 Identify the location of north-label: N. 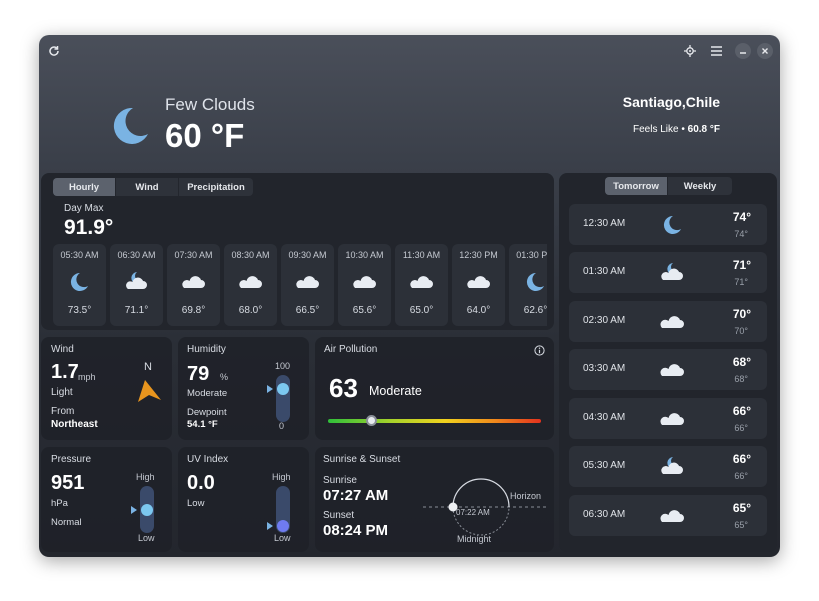
(148, 367).